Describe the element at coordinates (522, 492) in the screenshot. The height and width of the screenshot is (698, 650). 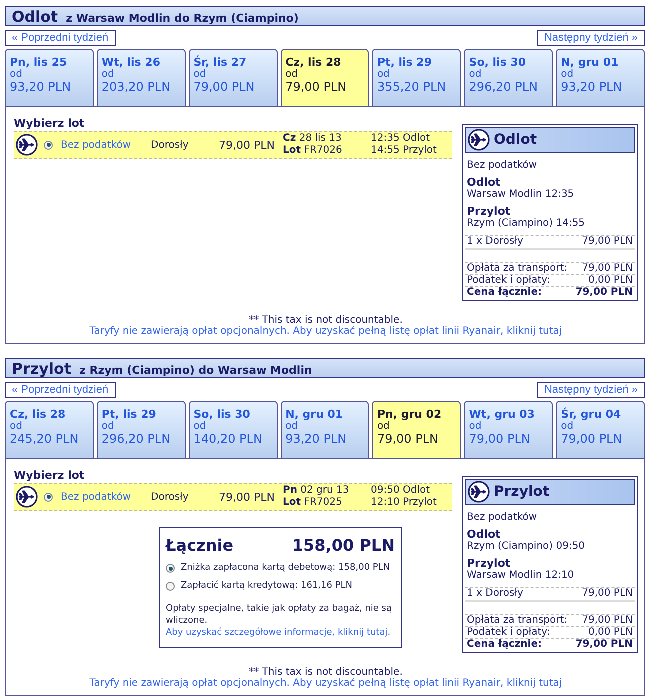
I see `summary-title: Przylot` at that location.